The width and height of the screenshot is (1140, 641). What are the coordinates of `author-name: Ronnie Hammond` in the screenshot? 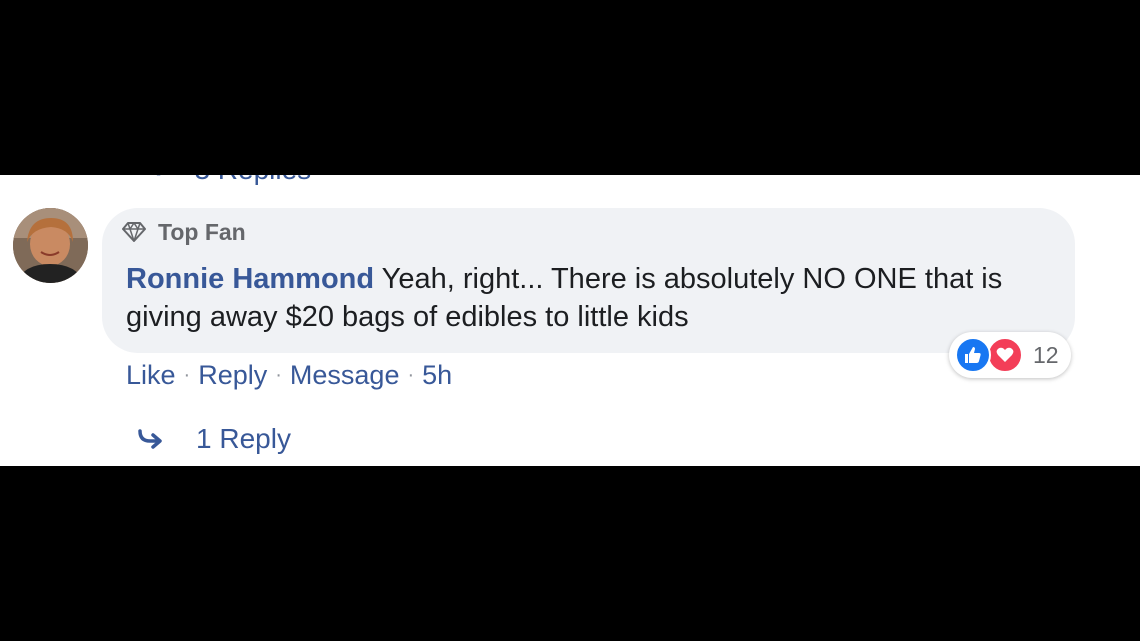 It's located at (250, 279).